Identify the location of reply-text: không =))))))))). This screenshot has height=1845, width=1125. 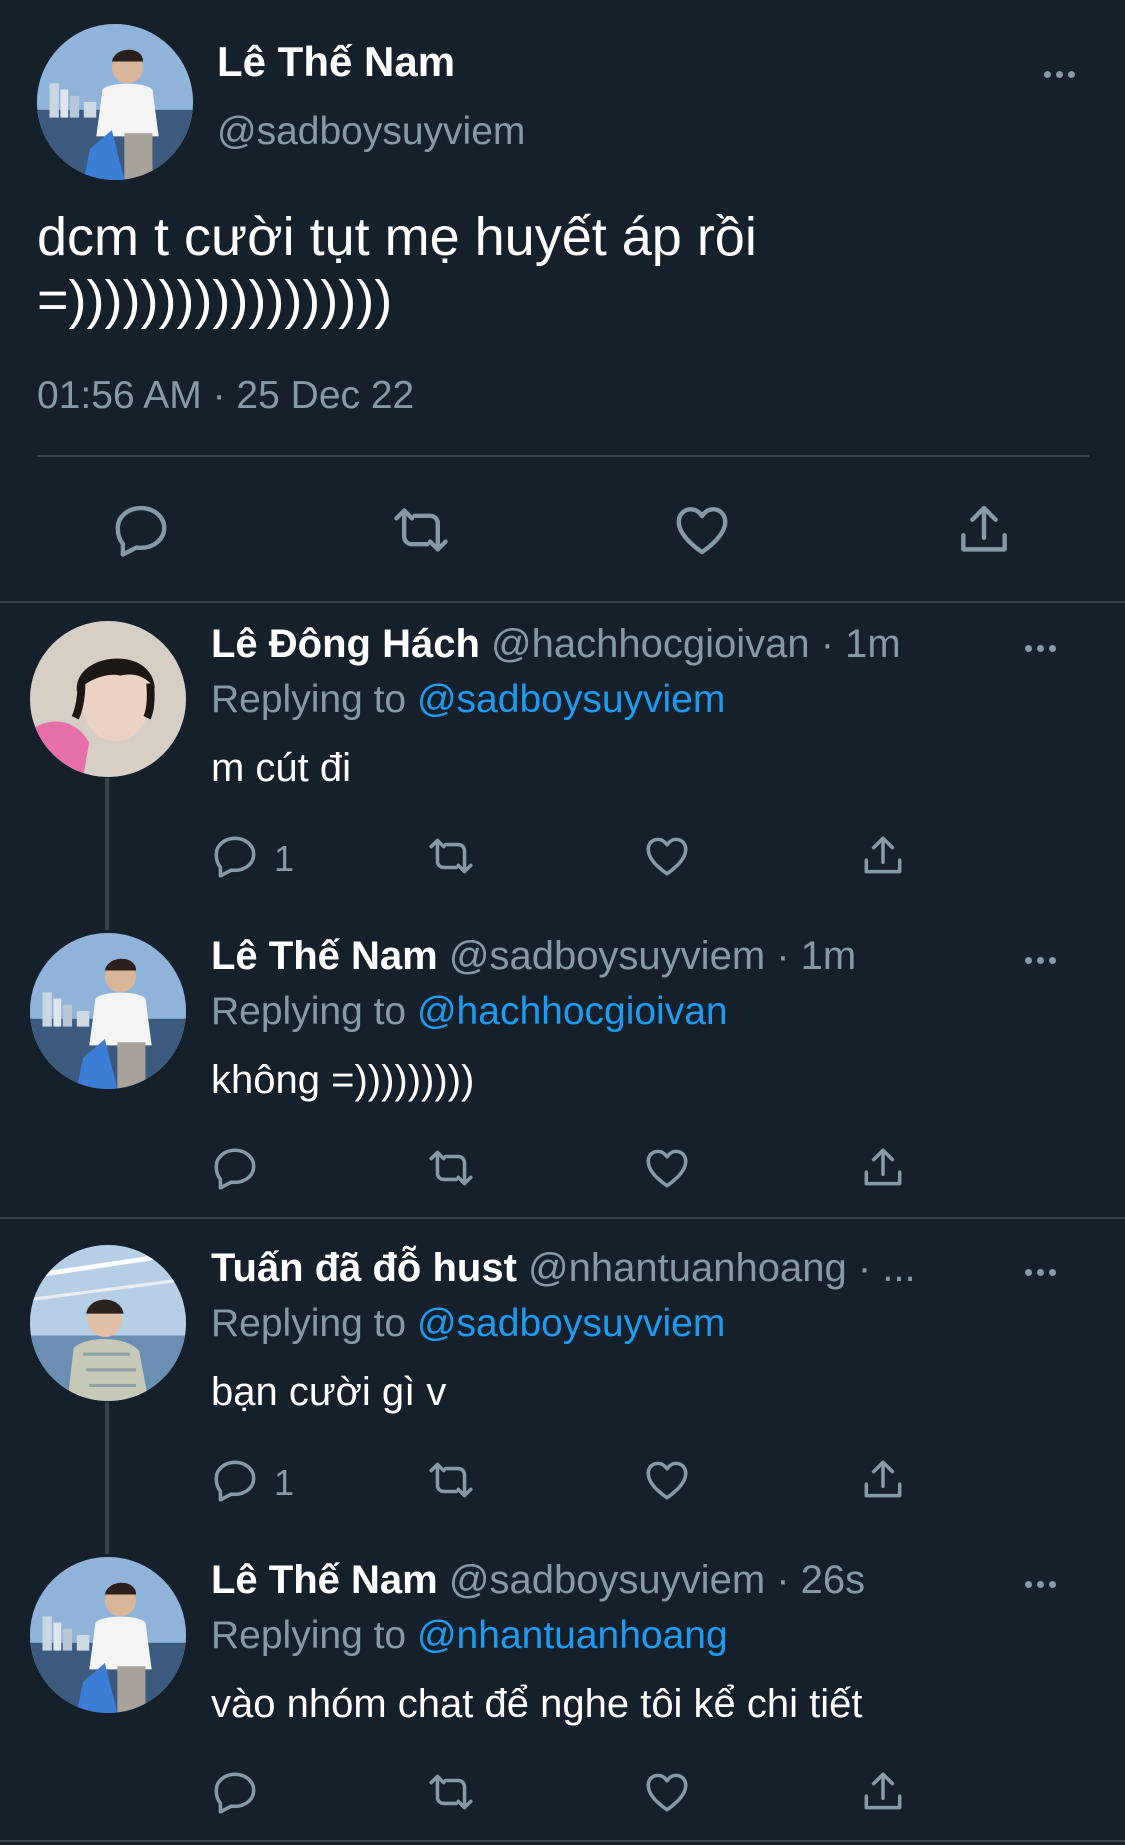
(343, 1080).